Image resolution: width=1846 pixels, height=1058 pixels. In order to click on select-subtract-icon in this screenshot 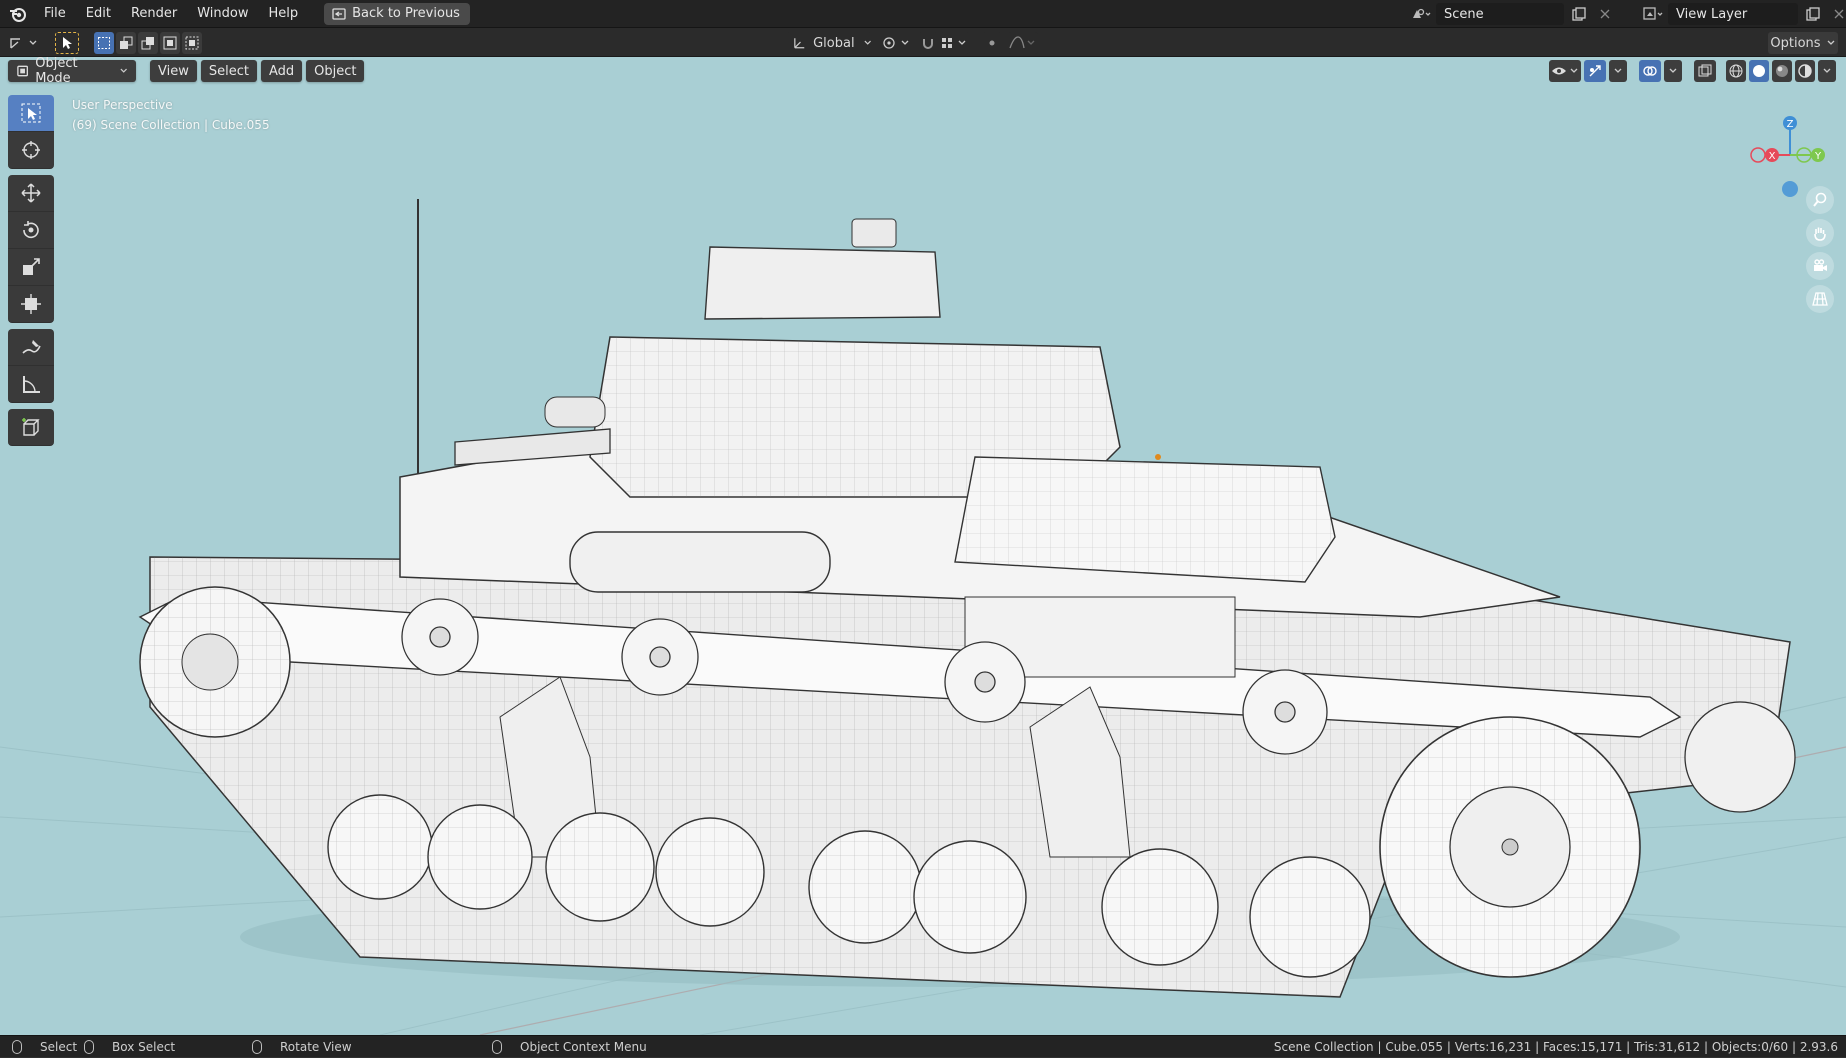, I will do `click(147, 43)`.